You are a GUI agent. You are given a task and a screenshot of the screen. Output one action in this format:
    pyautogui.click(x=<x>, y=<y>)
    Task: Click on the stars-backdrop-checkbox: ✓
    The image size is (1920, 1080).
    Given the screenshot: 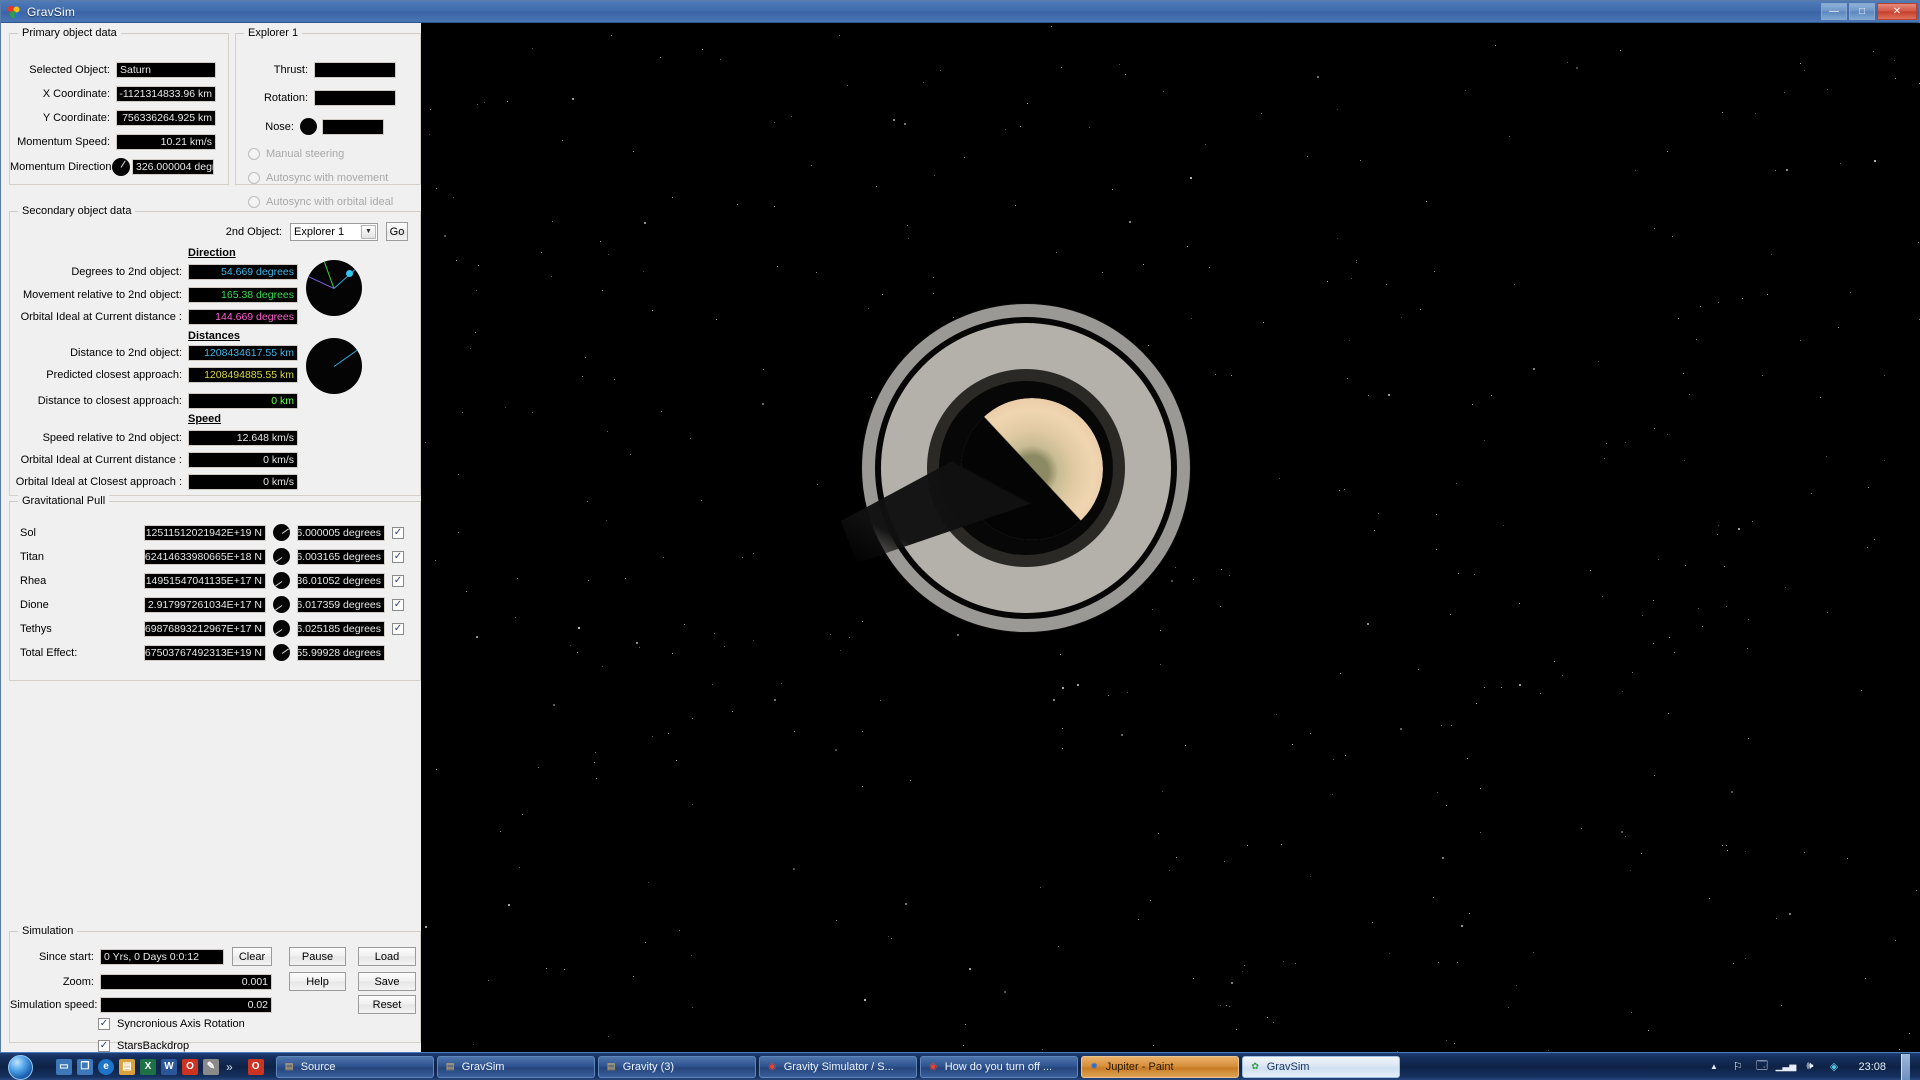 What is the action you would take?
    pyautogui.click(x=104, y=1046)
    